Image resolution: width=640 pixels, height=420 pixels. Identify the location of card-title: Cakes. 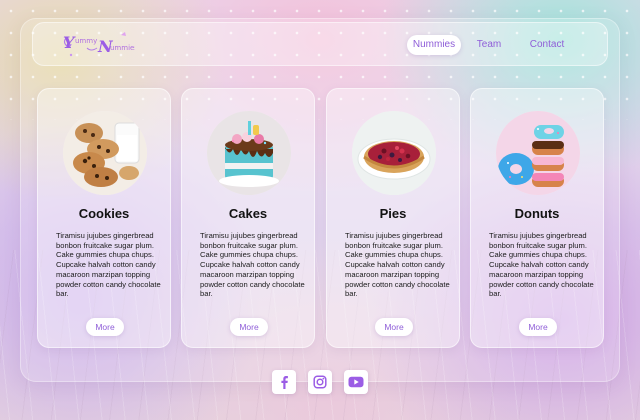
(248, 213).